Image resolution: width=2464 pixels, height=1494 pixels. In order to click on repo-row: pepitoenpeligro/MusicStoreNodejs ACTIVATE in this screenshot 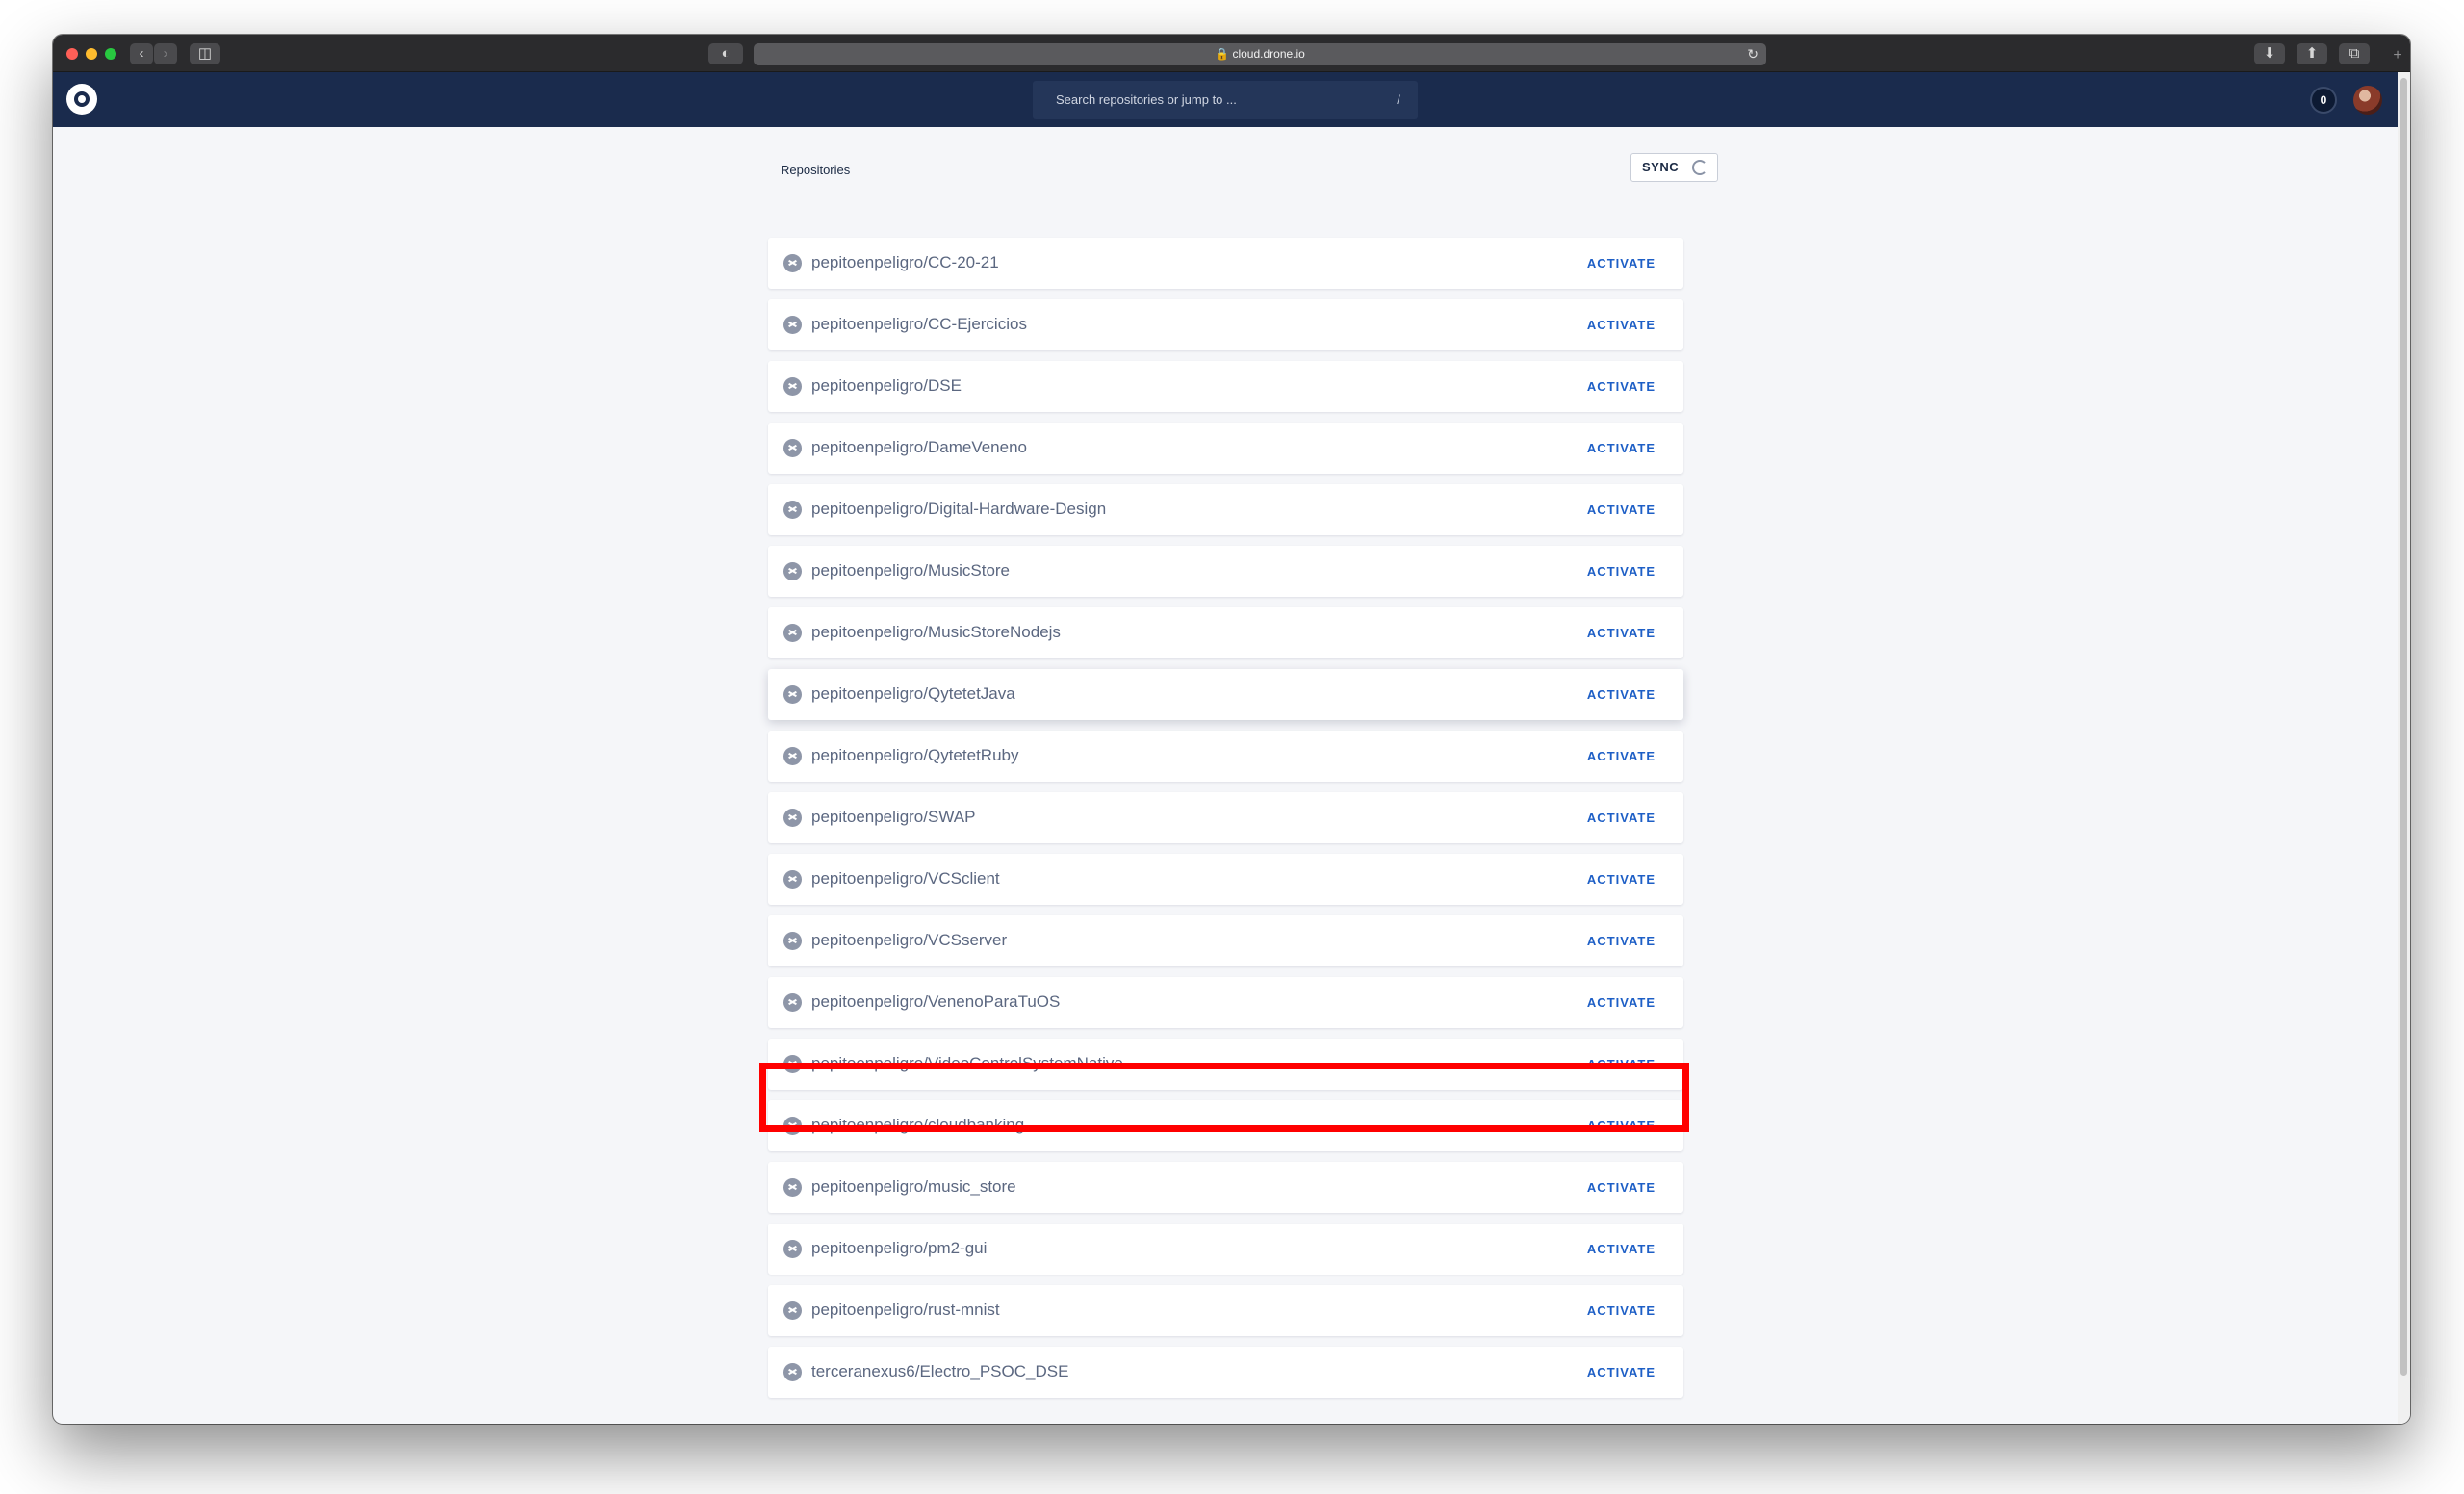, I will do `click(1225, 633)`.